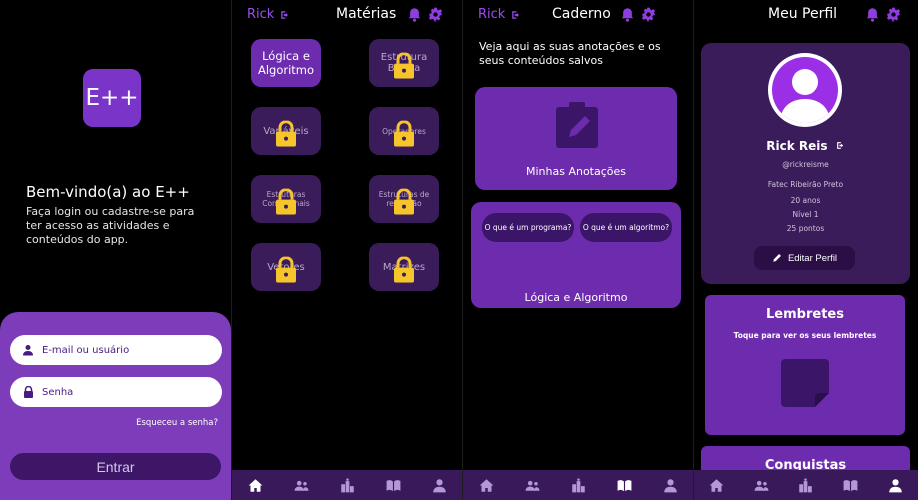  I want to click on subject-tile-locked: Matrizes, so click(404, 267).